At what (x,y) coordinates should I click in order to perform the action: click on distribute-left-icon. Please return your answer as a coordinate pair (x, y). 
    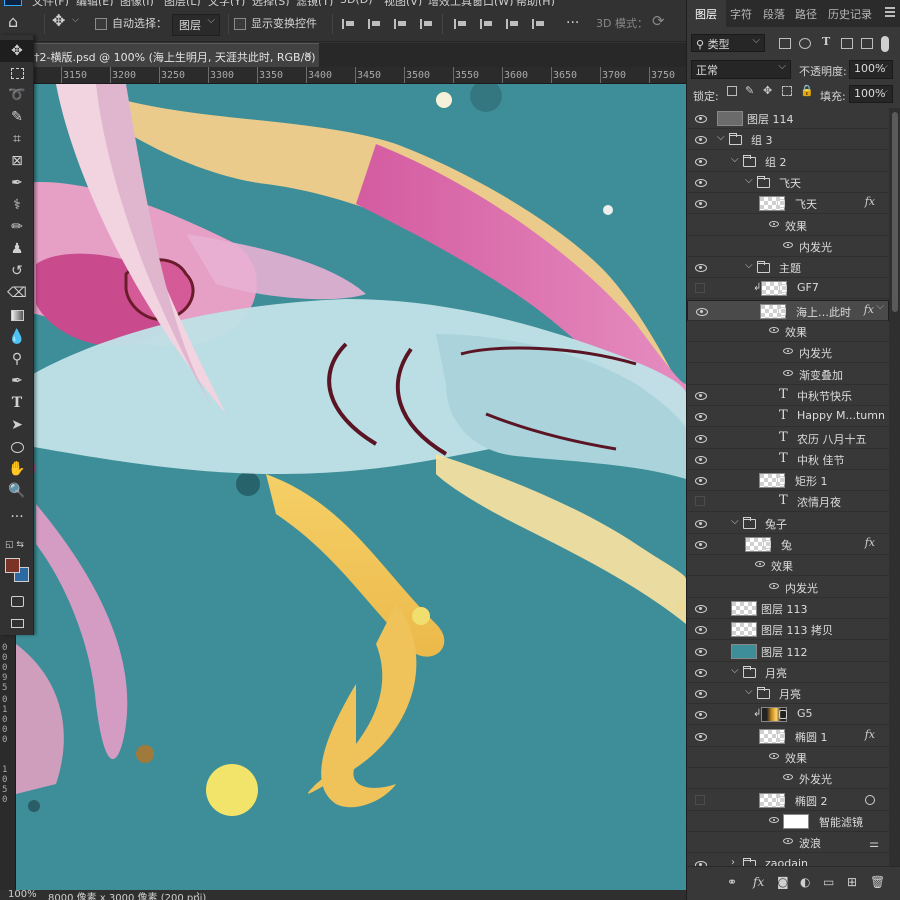
    Looking at the image, I should click on (538, 24).